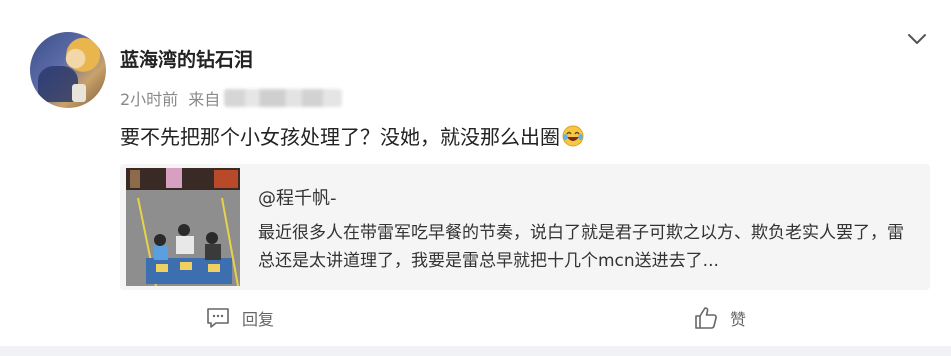 This screenshot has height=356, width=951. Describe the element at coordinates (706, 318) in the screenshot. I see `thumbs-up-icon` at that location.